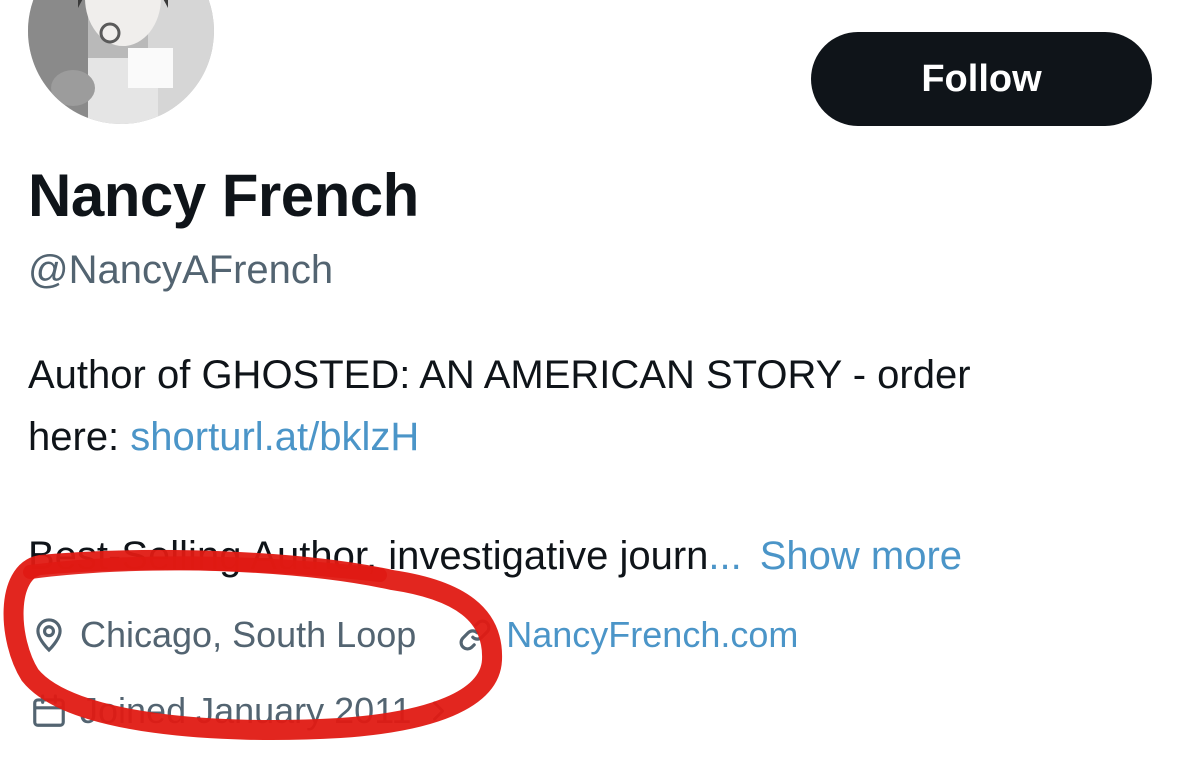 This screenshot has width=1179, height=780. Describe the element at coordinates (368, 556) in the screenshot. I see `bio-line-3-text: Best-Selling Author, investigative journ` at that location.